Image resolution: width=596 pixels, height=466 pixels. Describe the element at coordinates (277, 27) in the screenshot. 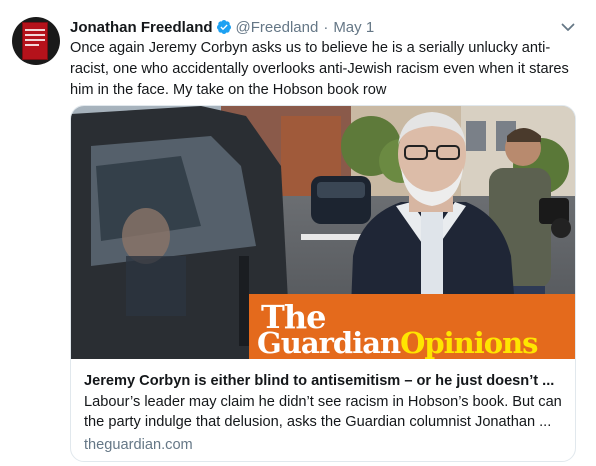

I see `author-handle: @Freedland` at that location.